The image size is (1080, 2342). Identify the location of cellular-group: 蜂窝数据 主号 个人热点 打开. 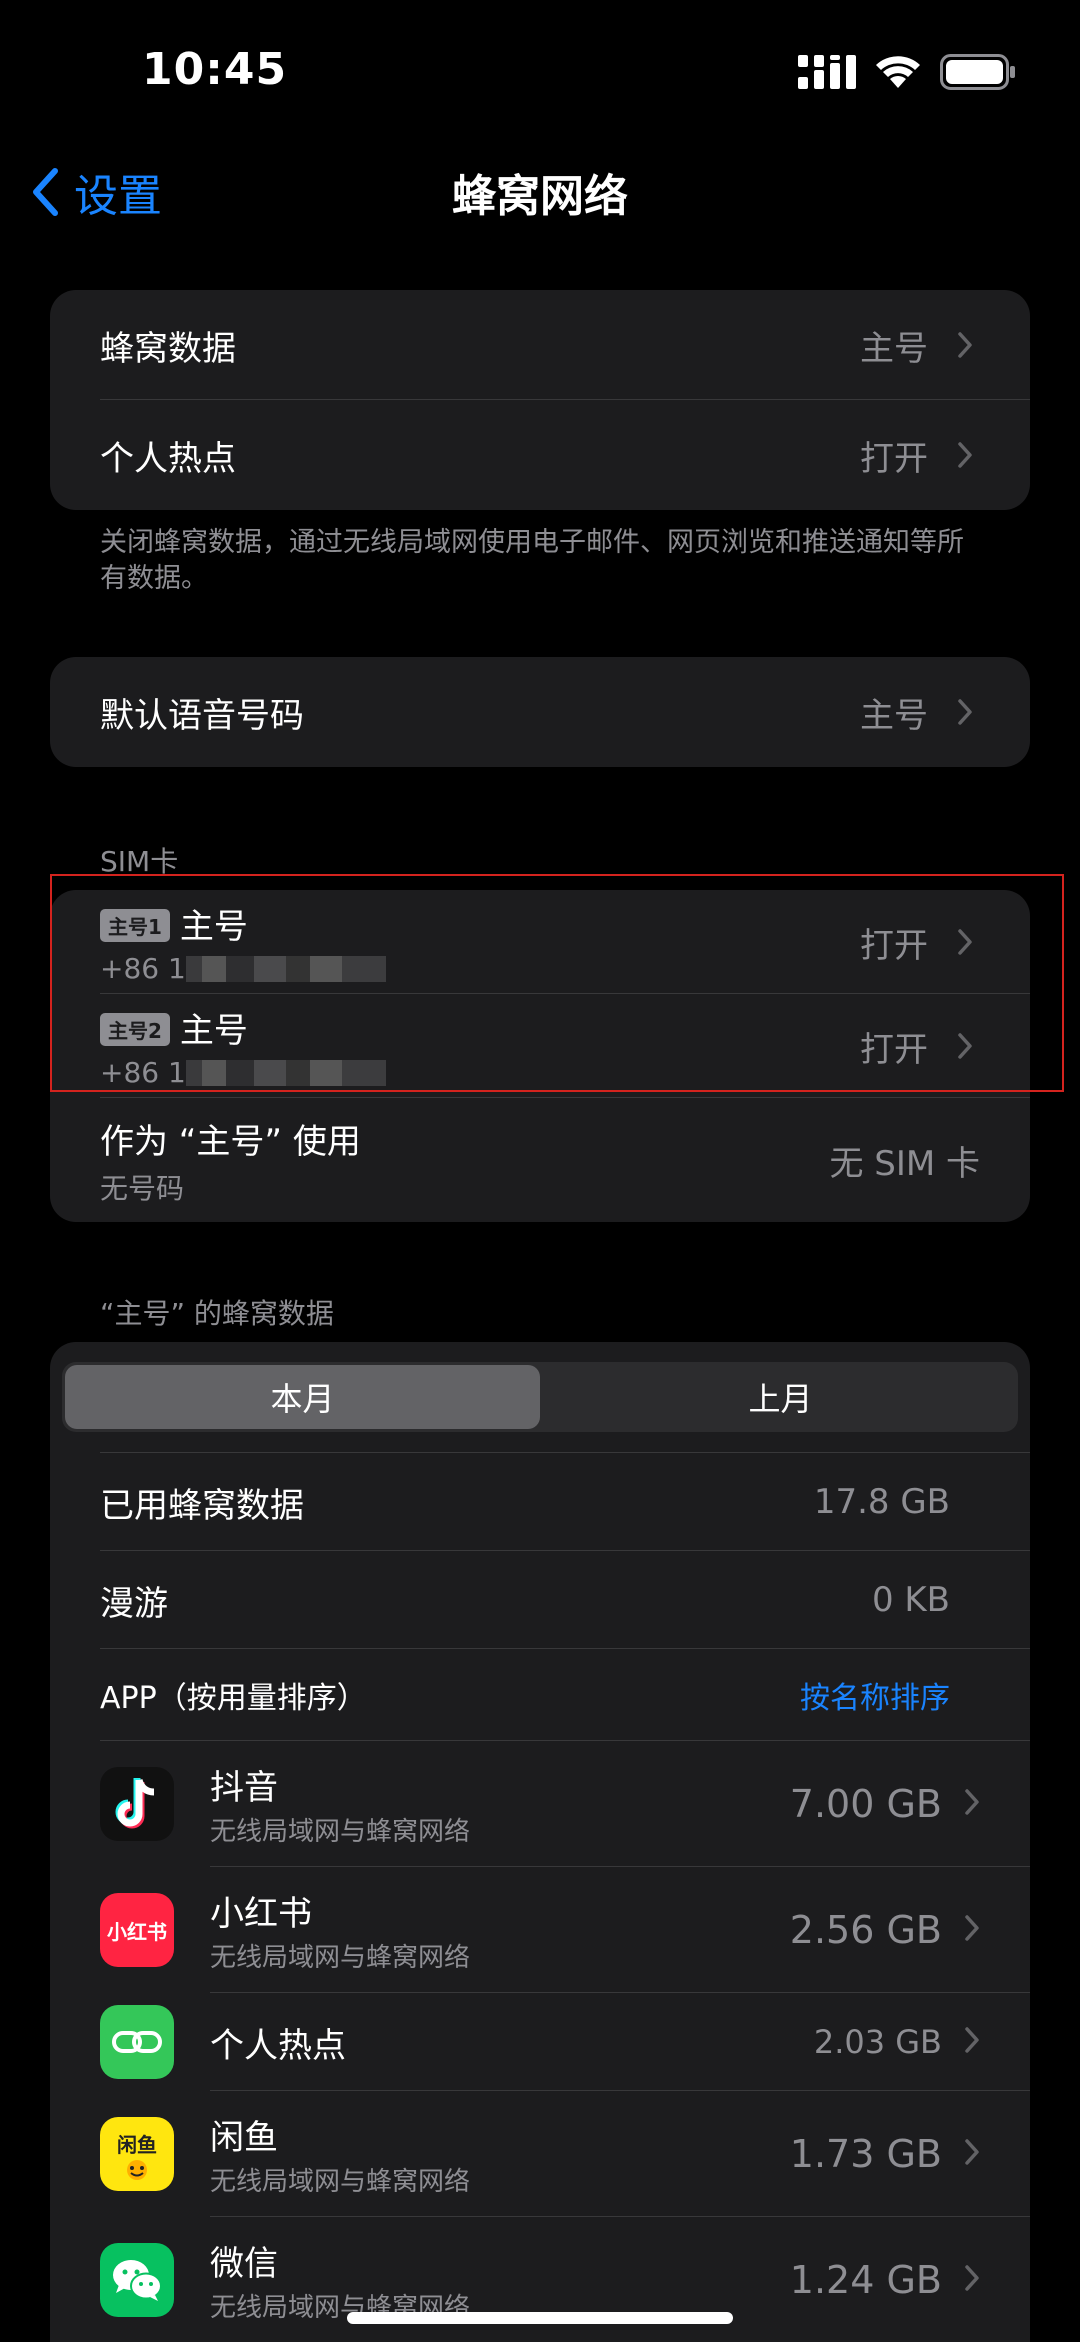
(540, 400).